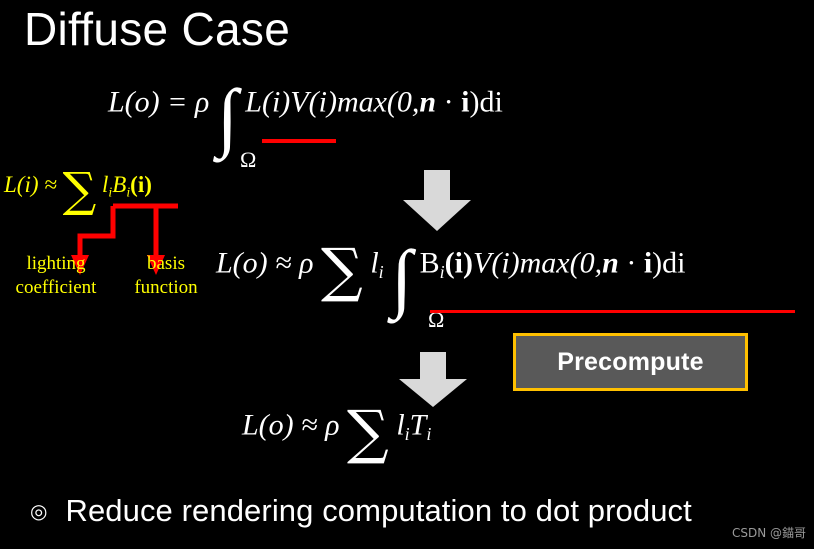  I want to click on precompute-callout-box: Precompute, so click(630, 362).